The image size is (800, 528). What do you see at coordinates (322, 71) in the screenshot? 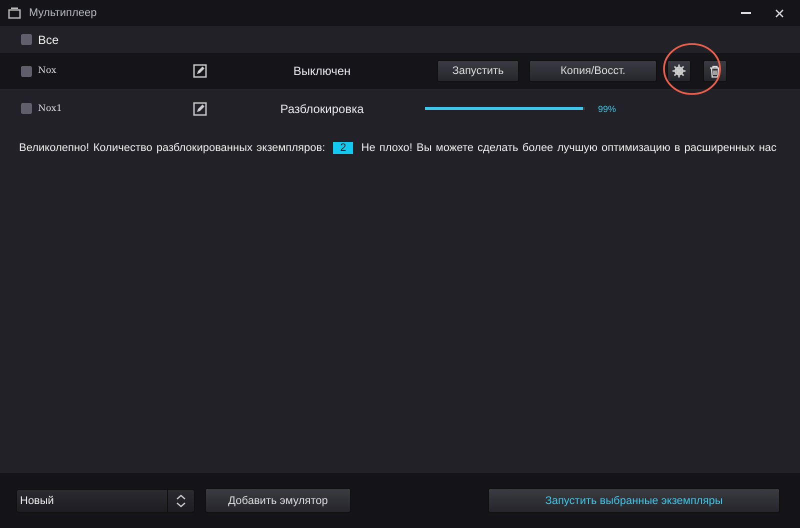
I see `instance-status: Выключен` at bounding box center [322, 71].